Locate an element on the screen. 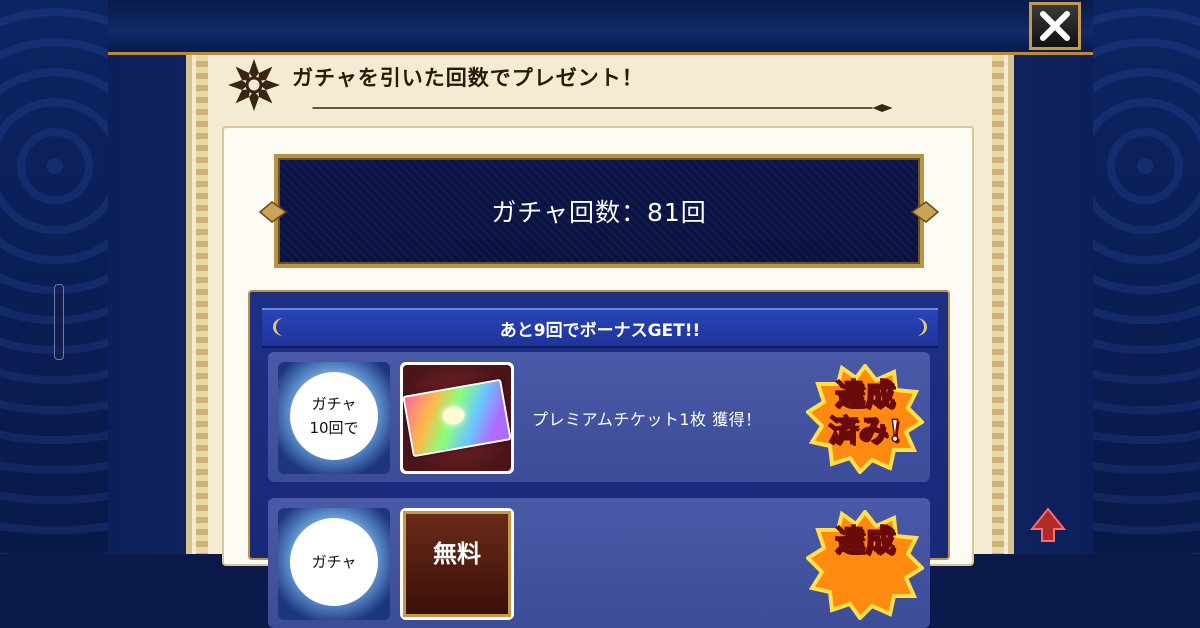  premium-ticket-item is located at coordinates (457, 418).